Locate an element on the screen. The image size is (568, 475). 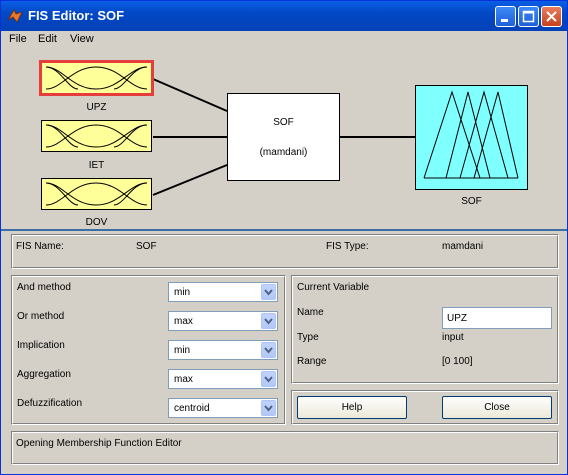
defuzzification-label: Defuzzification is located at coordinates (50, 403).